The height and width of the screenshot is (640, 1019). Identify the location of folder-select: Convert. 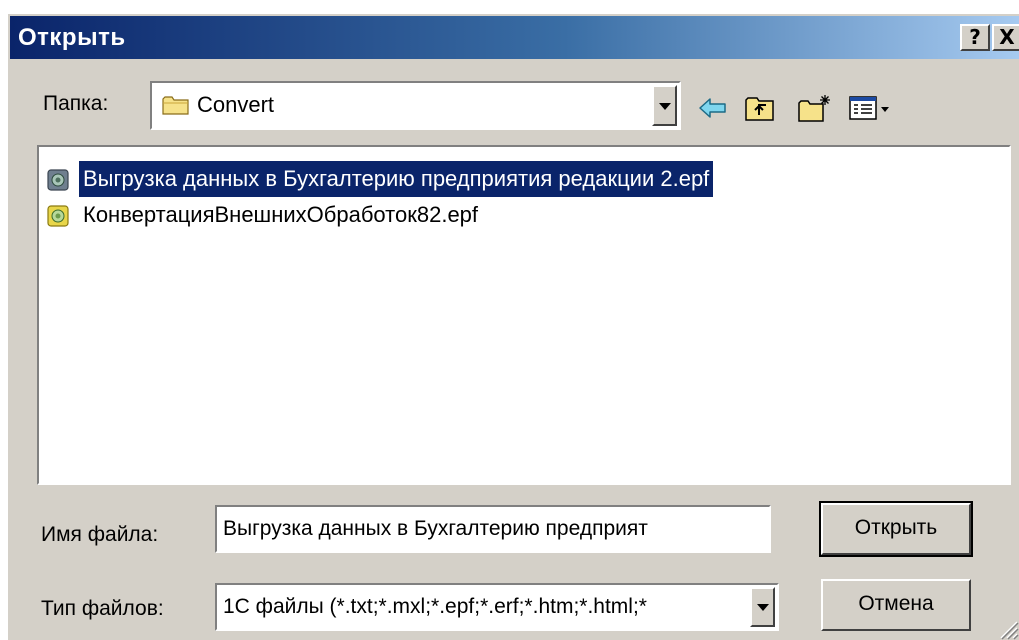
(415, 105).